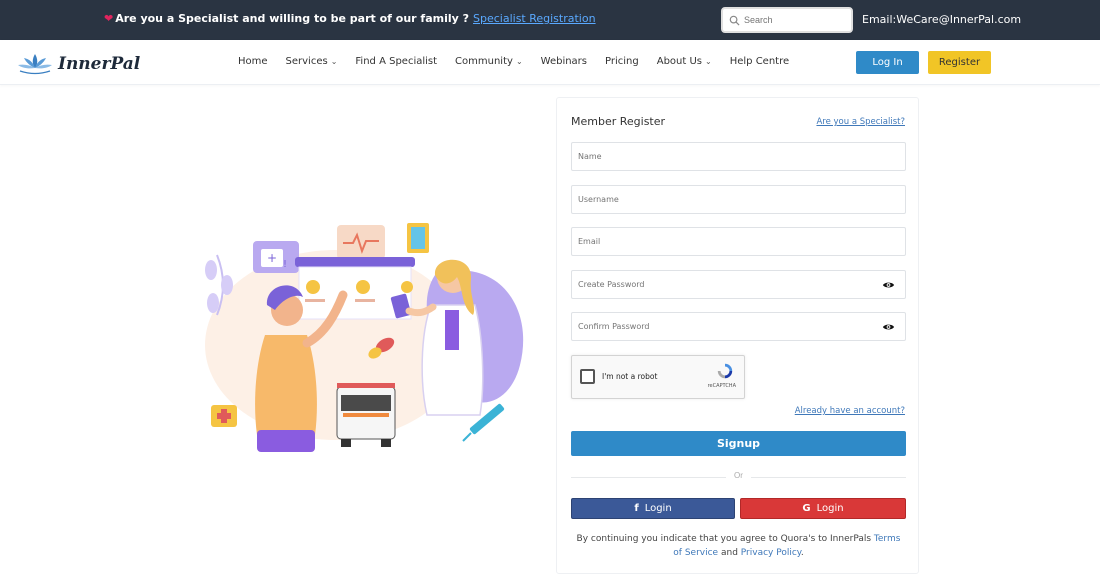 This screenshot has height=588, width=1100. Describe the element at coordinates (828, 477) in the screenshot. I see `divider-line` at that location.